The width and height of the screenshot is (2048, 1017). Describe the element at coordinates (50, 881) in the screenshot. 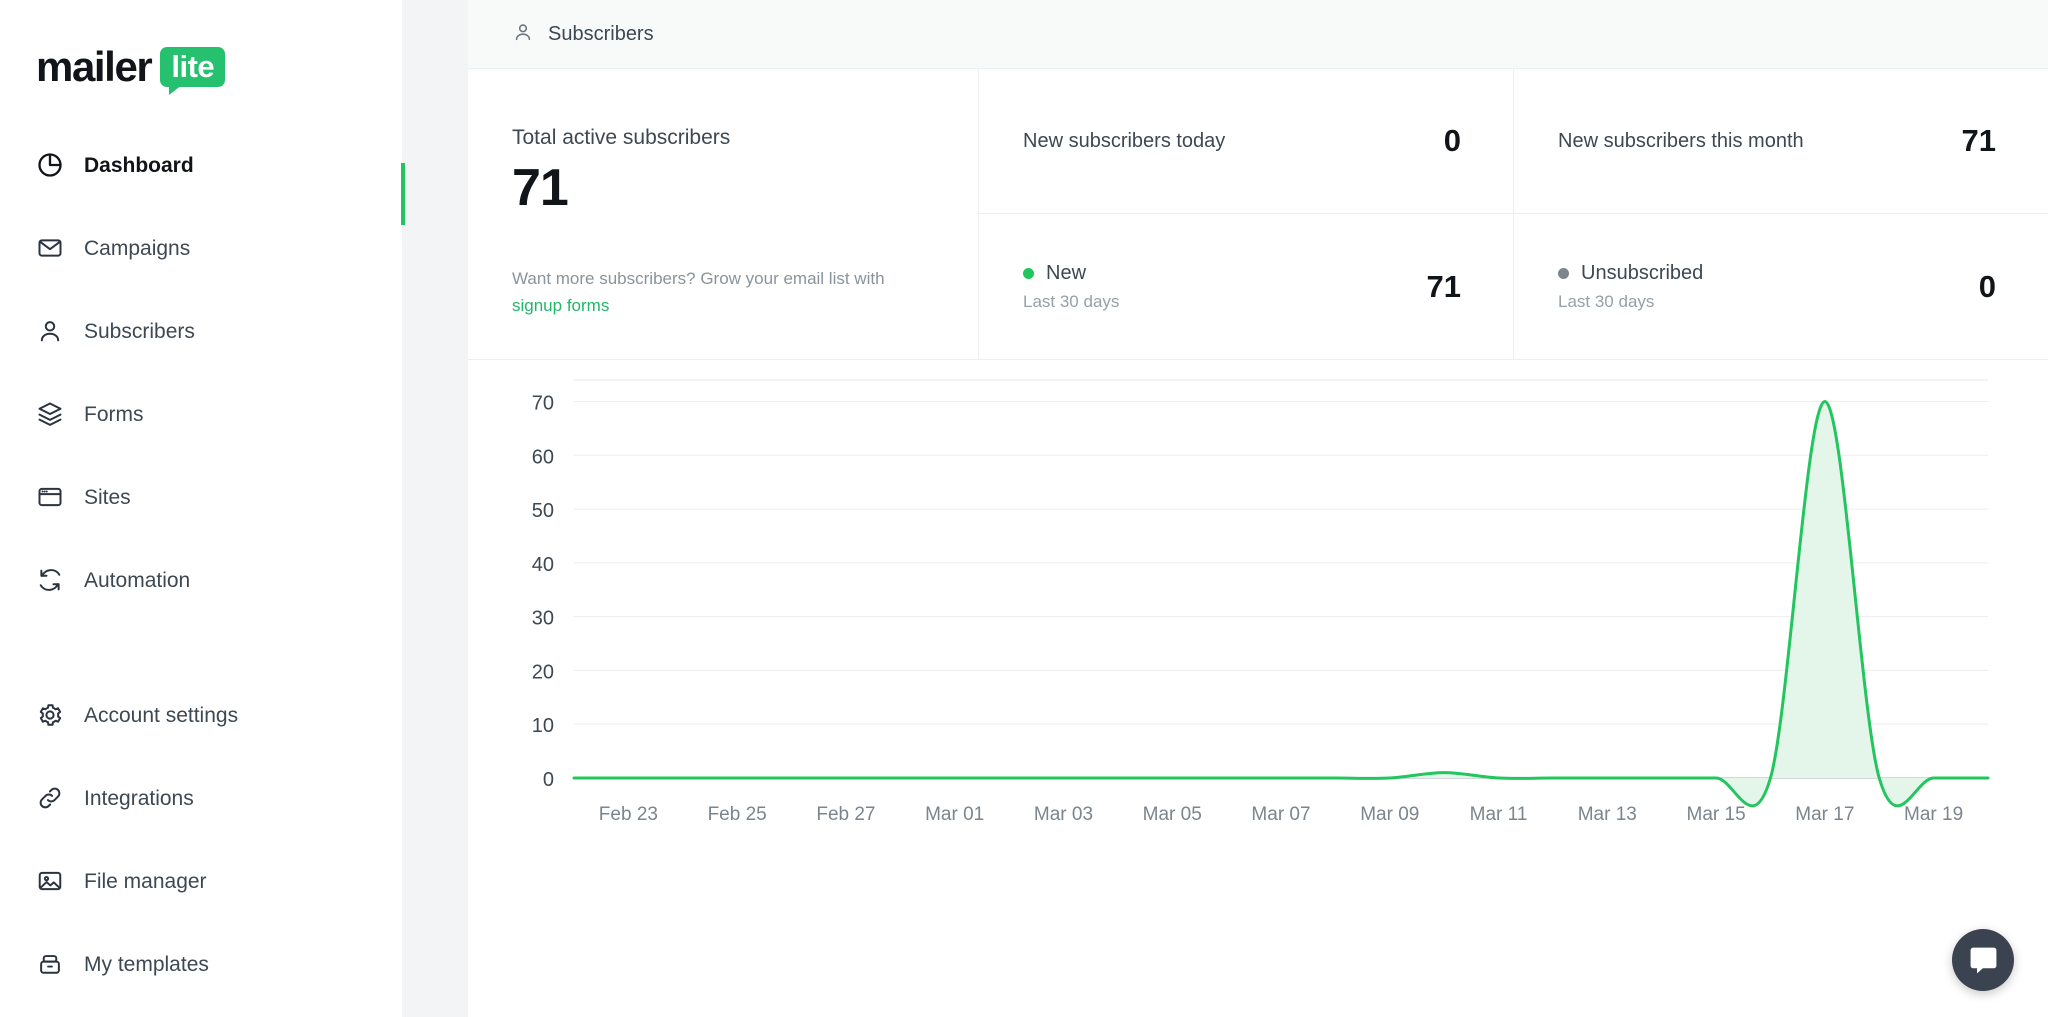

I see `image-icon` at that location.